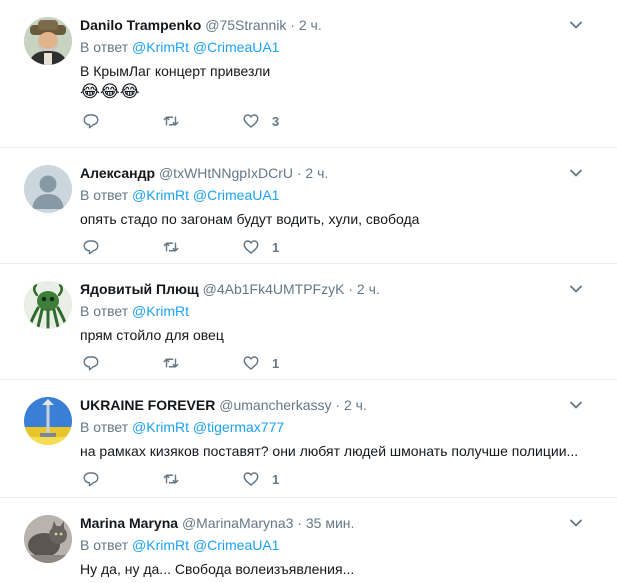 The image size is (617, 583). I want to click on author-handle: @75Strannik, so click(245, 25).